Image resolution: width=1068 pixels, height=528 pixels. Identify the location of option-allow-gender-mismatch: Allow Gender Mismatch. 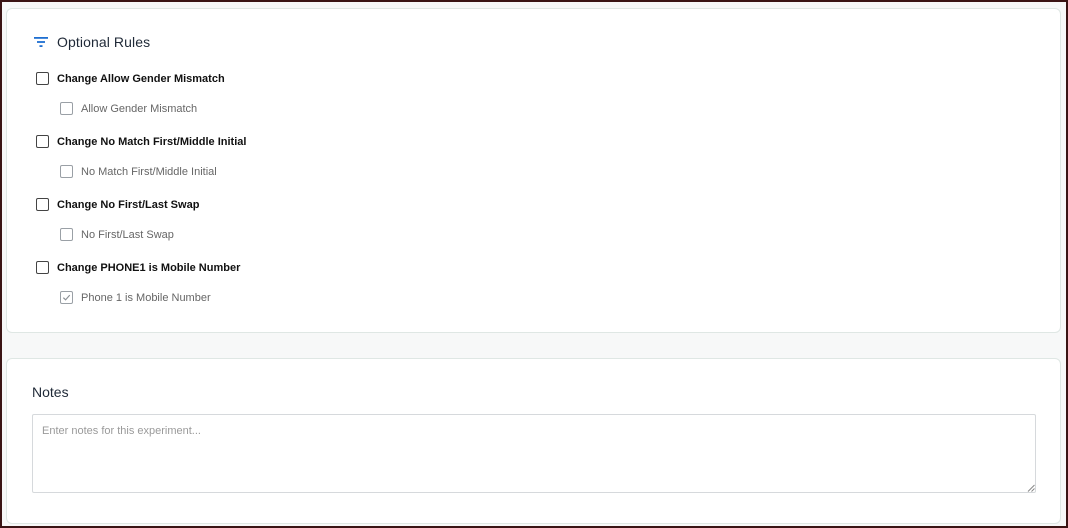
(128, 108).